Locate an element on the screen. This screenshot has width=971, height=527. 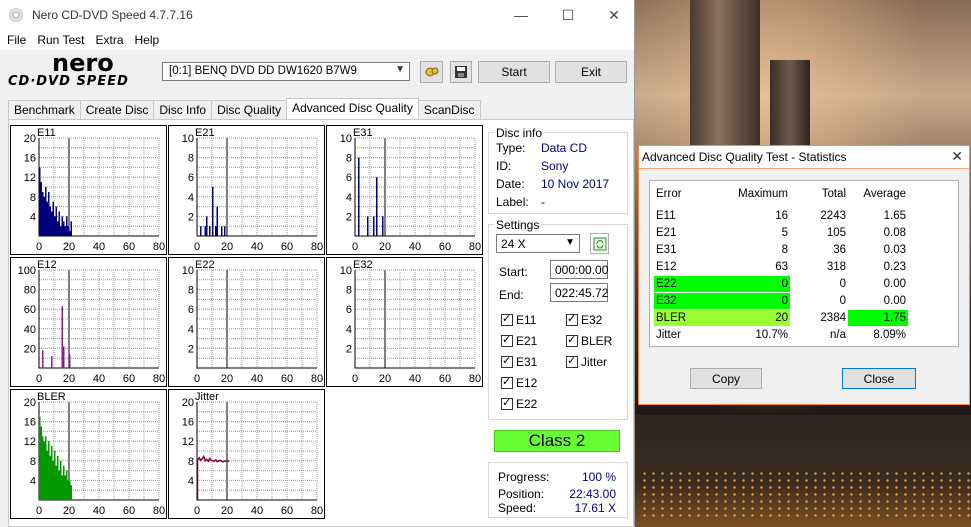
exit-button: Exit is located at coordinates (591, 72).